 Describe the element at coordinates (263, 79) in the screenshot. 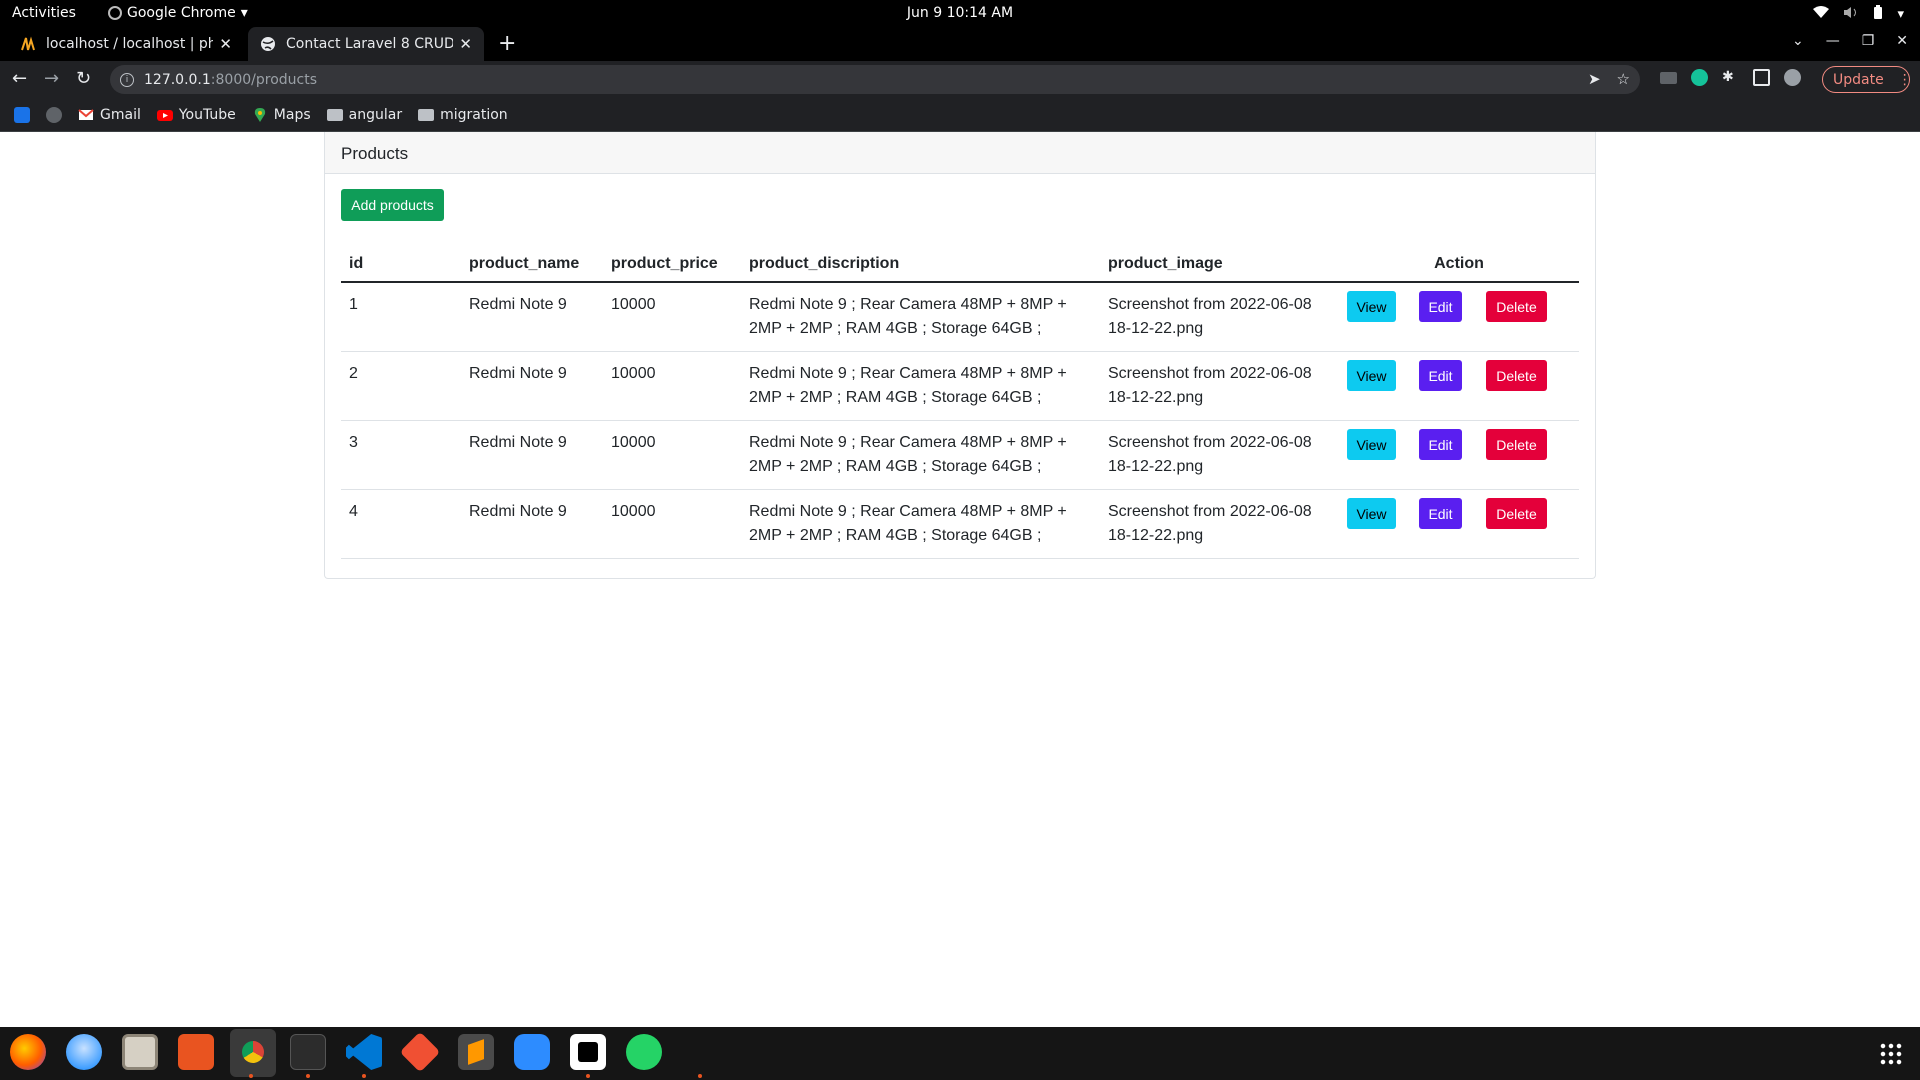

I see `url-path: :8000/products` at that location.